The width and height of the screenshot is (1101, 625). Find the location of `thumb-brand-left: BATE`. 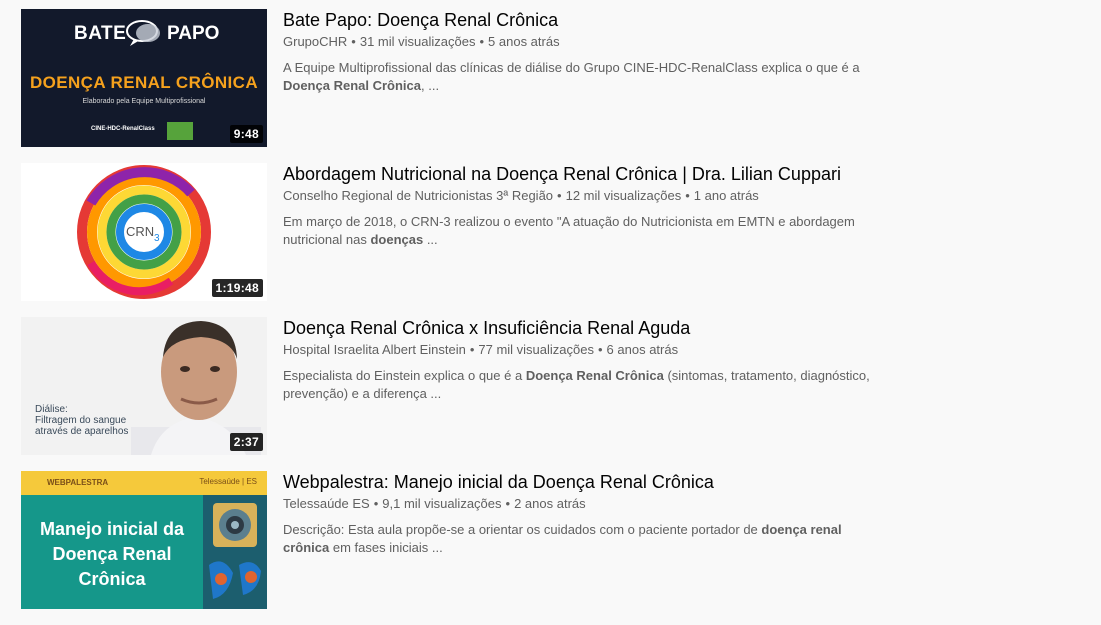

thumb-brand-left: BATE is located at coordinates (100, 33).